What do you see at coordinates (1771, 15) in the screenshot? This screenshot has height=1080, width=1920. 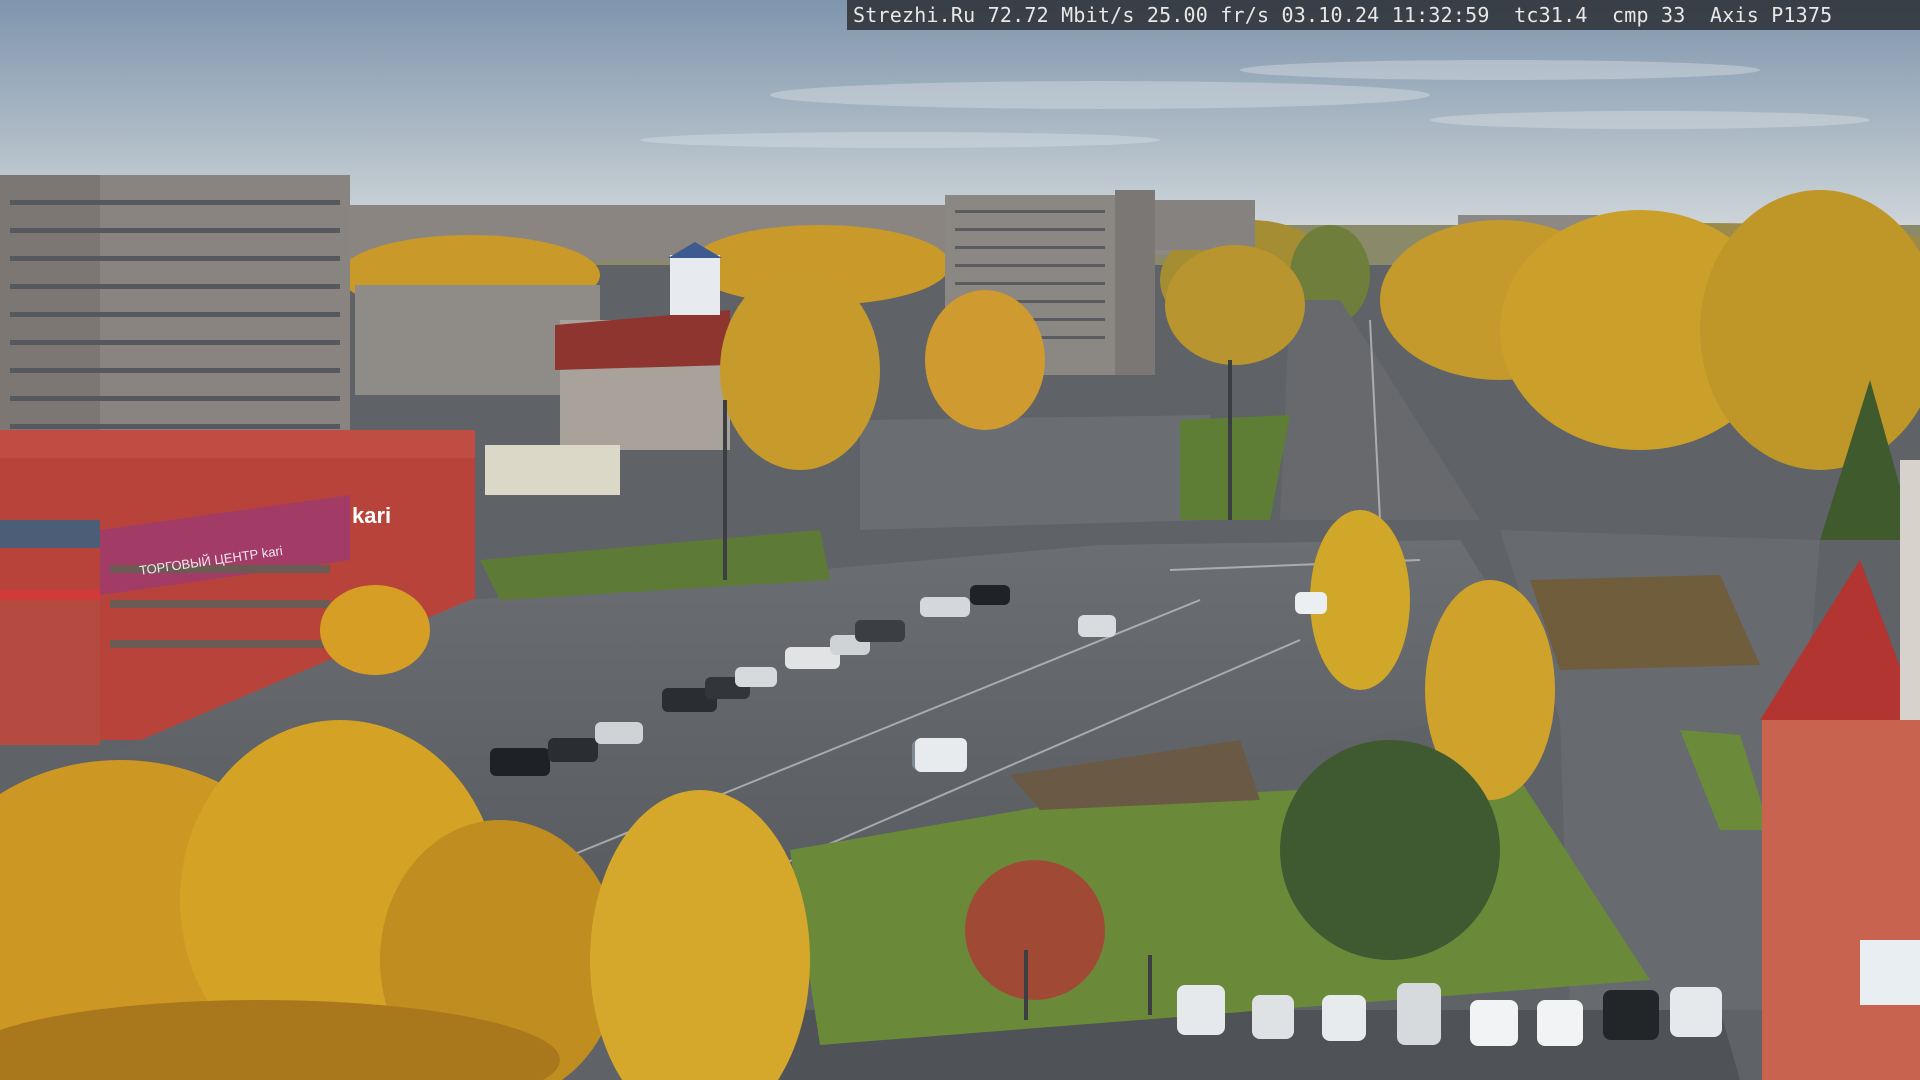 I see `overlay-camera-model: Axis P1375` at bounding box center [1771, 15].